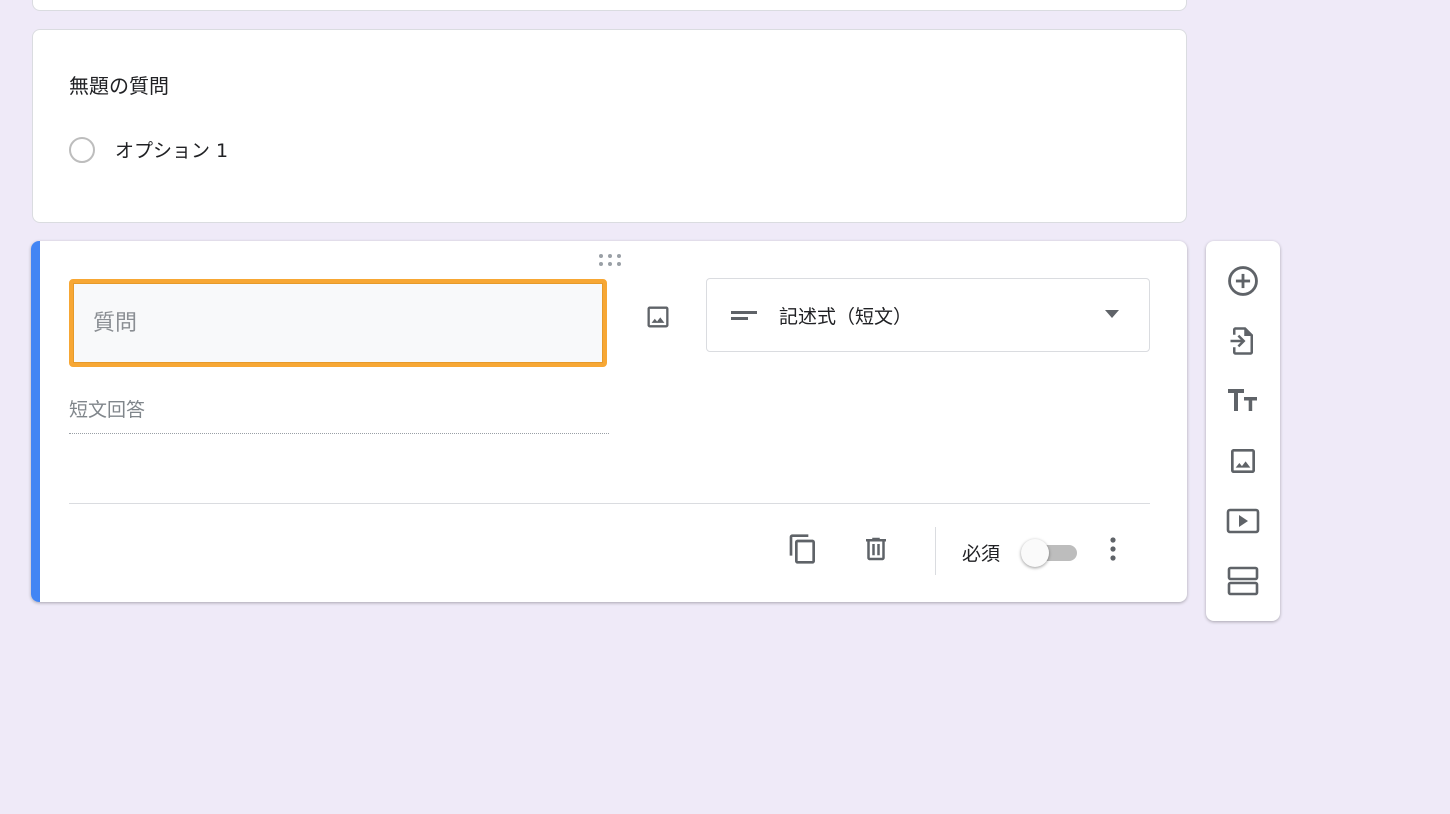 This screenshot has height=814, width=1450. I want to click on drag-handle-icon, so click(610, 260).